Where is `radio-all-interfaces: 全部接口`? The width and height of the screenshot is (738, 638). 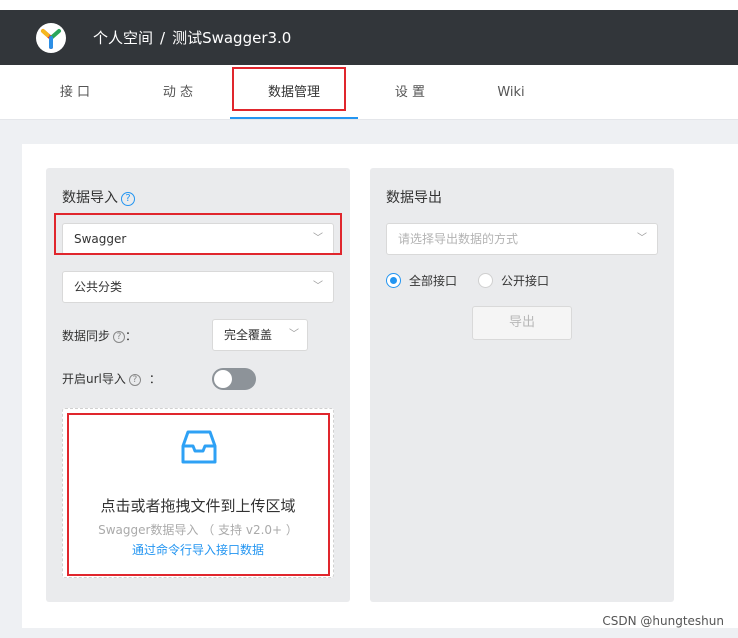 radio-all-interfaces: 全部接口 is located at coordinates (421, 280).